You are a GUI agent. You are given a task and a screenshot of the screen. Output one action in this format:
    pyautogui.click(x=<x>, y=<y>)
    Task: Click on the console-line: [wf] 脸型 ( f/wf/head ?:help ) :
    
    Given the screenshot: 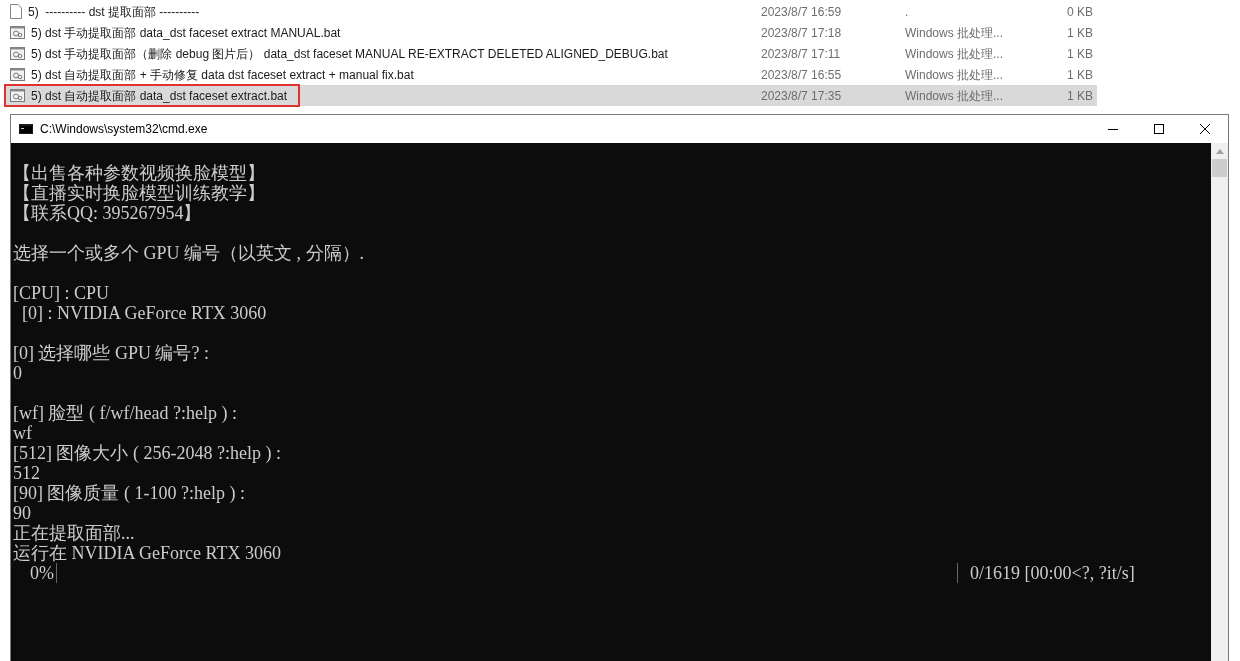 What is the action you would take?
    pyautogui.click(x=125, y=413)
    